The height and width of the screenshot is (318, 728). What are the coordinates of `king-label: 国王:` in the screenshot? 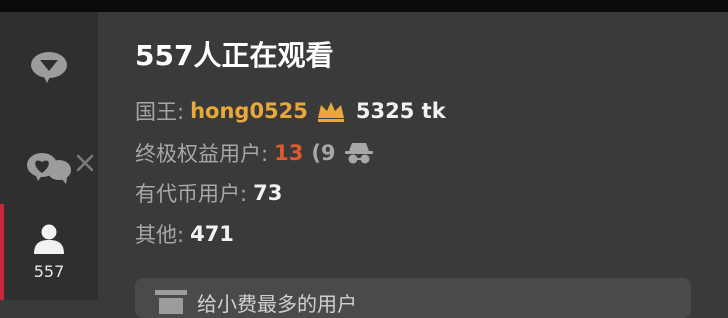 It's located at (160, 112).